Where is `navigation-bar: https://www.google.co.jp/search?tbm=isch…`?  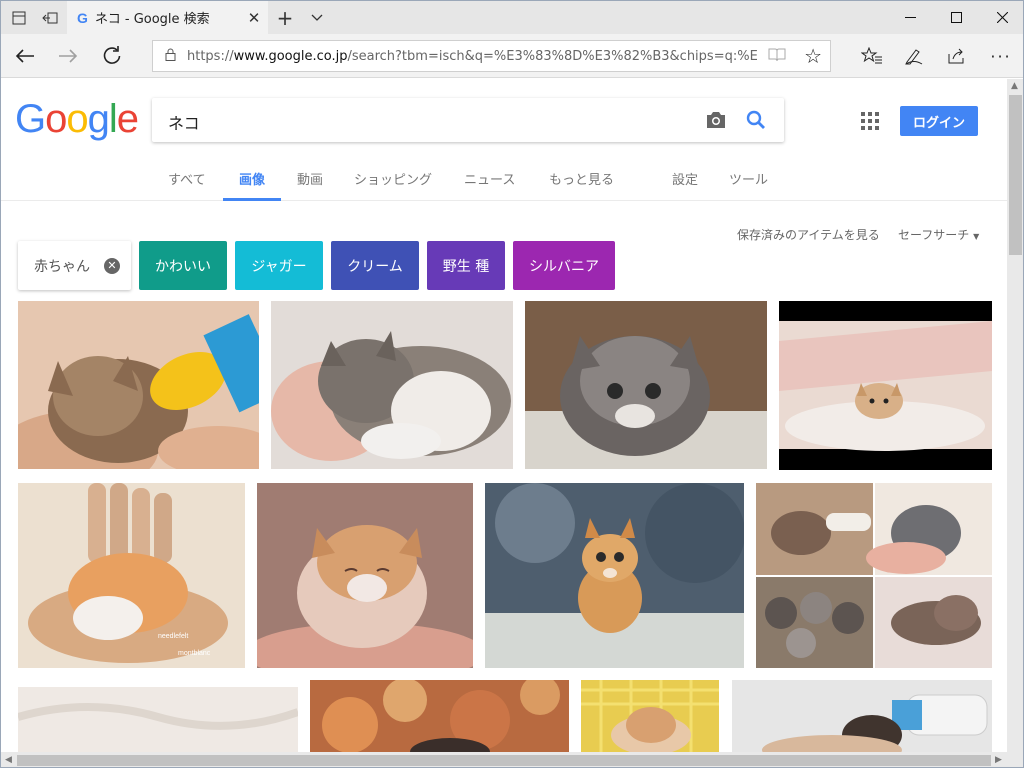 navigation-bar: https://www.google.co.jp/search?tbm=isch… is located at coordinates (512, 56).